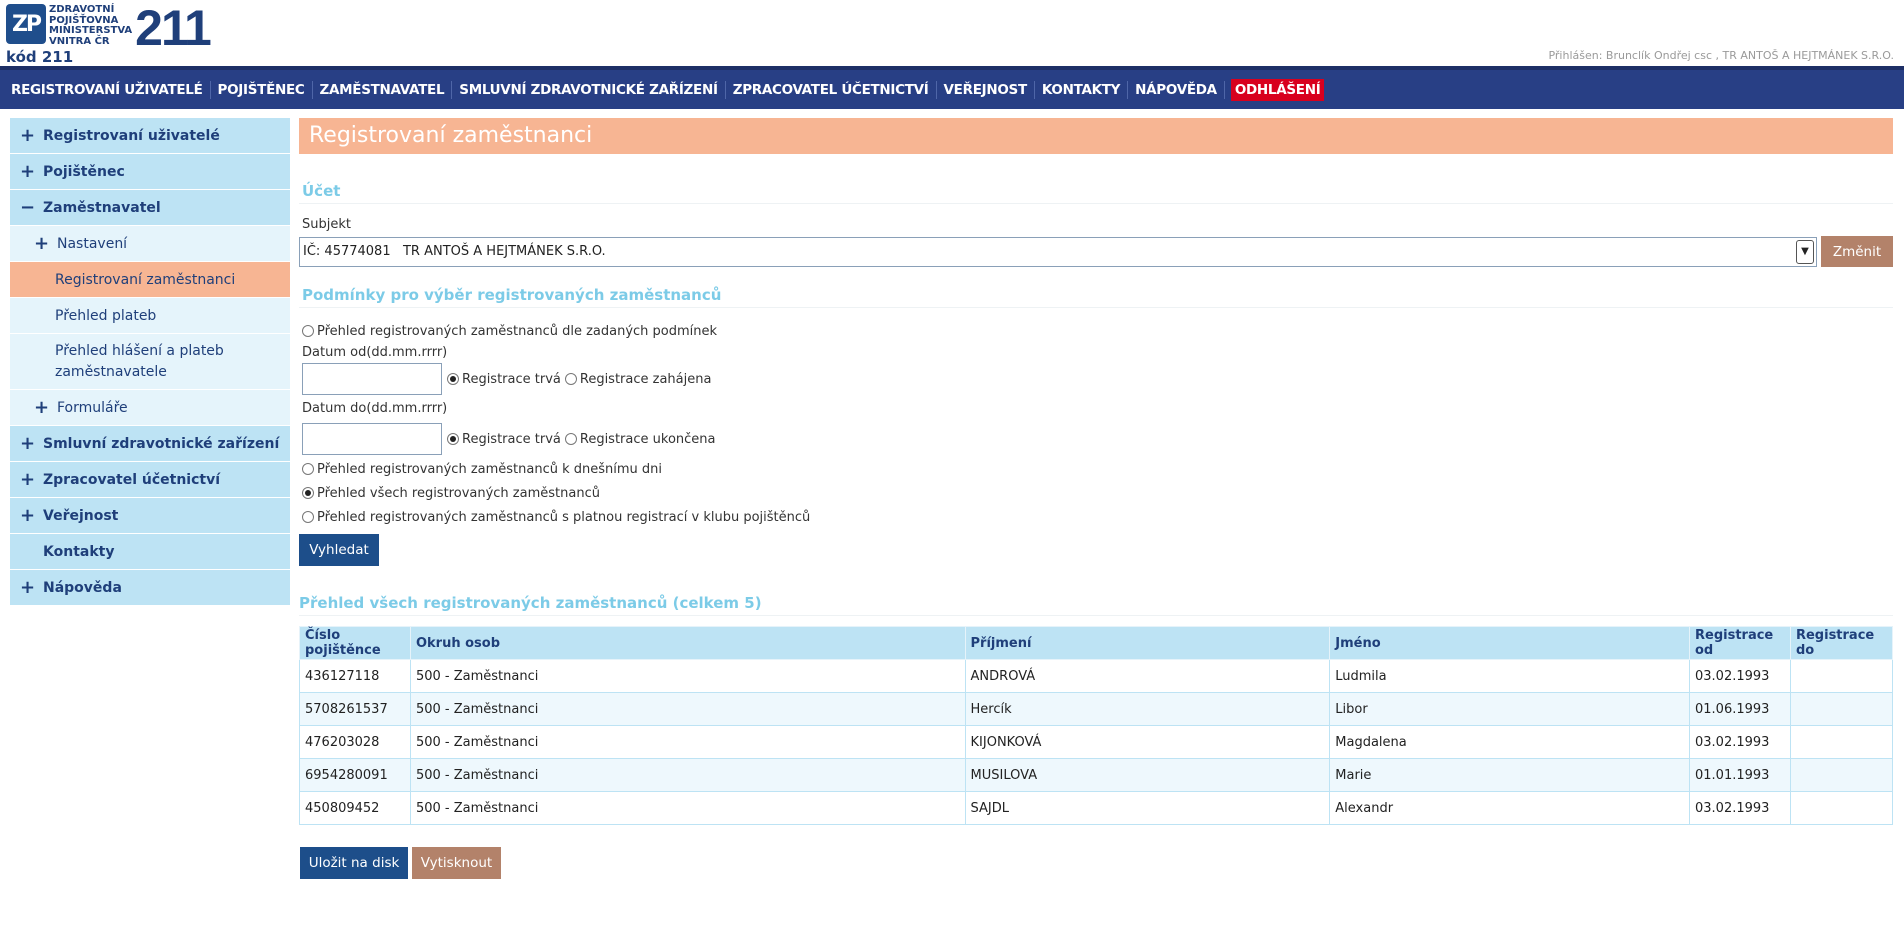 The image size is (1904, 951). Describe the element at coordinates (831, 89) in the screenshot. I see `nav-accounting-processor: ZPRACOVATEL ÚČETNICTVÍ` at that location.